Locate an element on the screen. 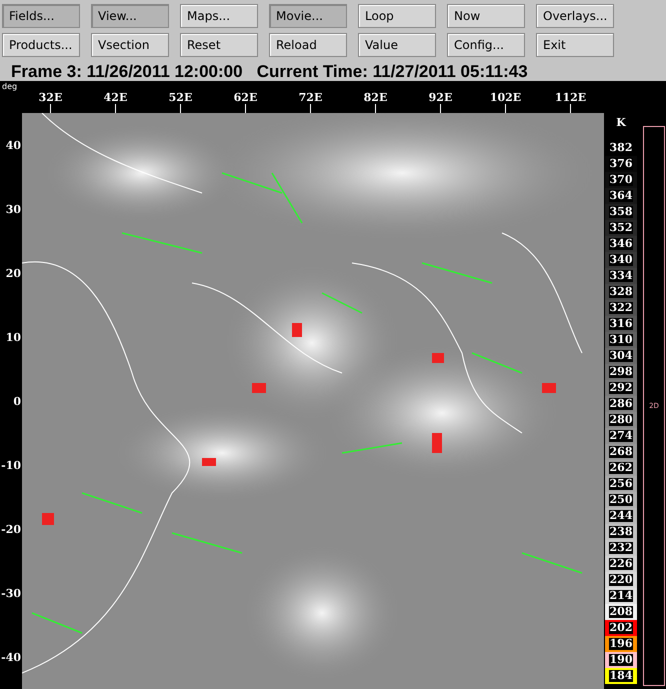  toolbar-button: Reset is located at coordinates (219, 45).